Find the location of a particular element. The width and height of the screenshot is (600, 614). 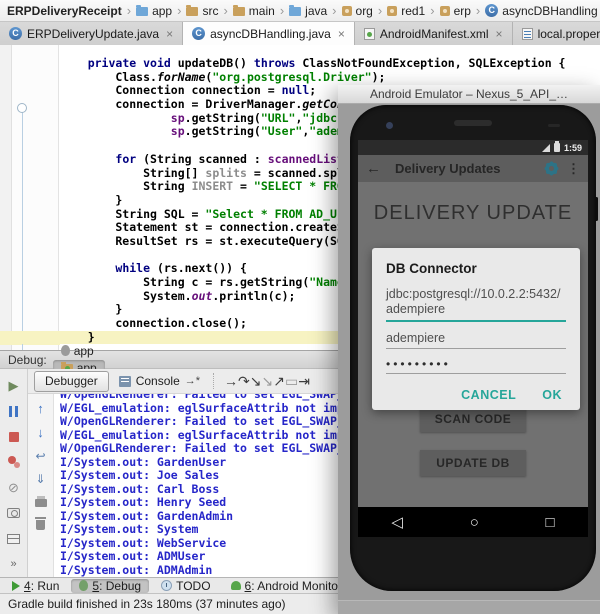

clock-text: 1:59 is located at coordinates (572, 147).